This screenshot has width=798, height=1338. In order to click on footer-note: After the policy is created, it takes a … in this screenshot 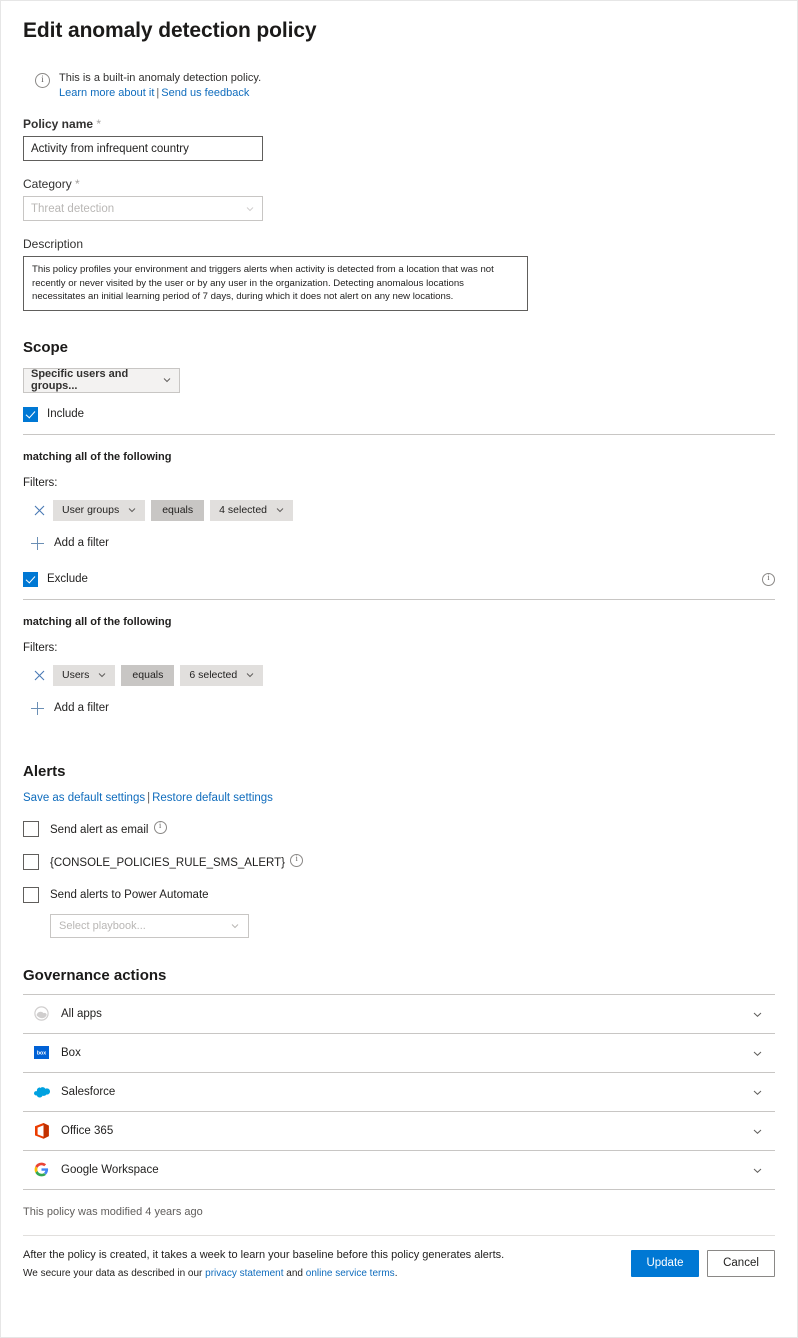, I will do `click(264, 1254)`.